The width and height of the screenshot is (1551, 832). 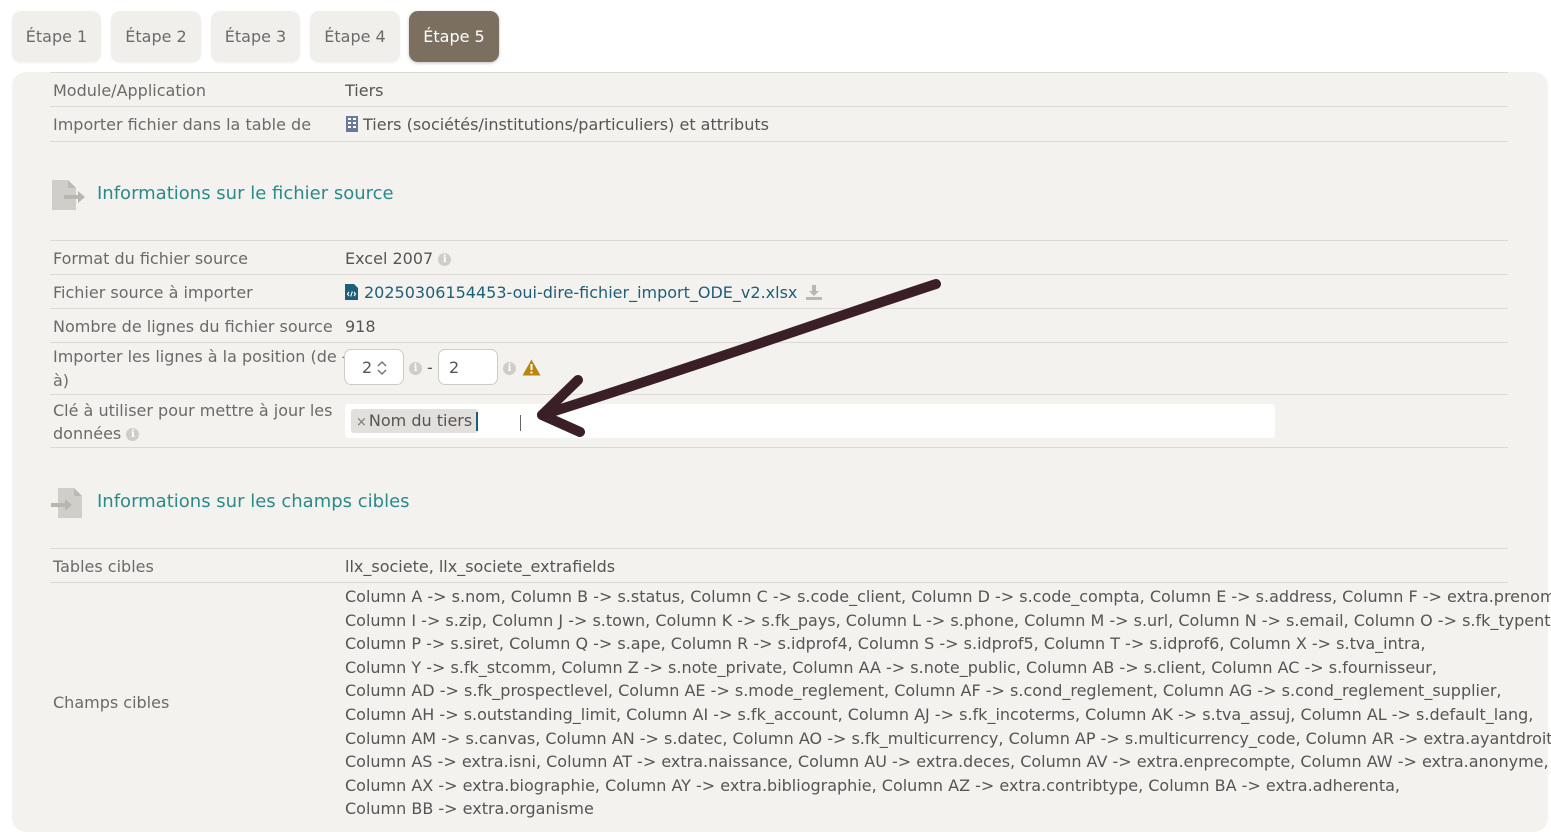 What do you see at coordinates (739, 358) in the screenshot?
I see `annotation-arrow` at bounding box center [739, 358].